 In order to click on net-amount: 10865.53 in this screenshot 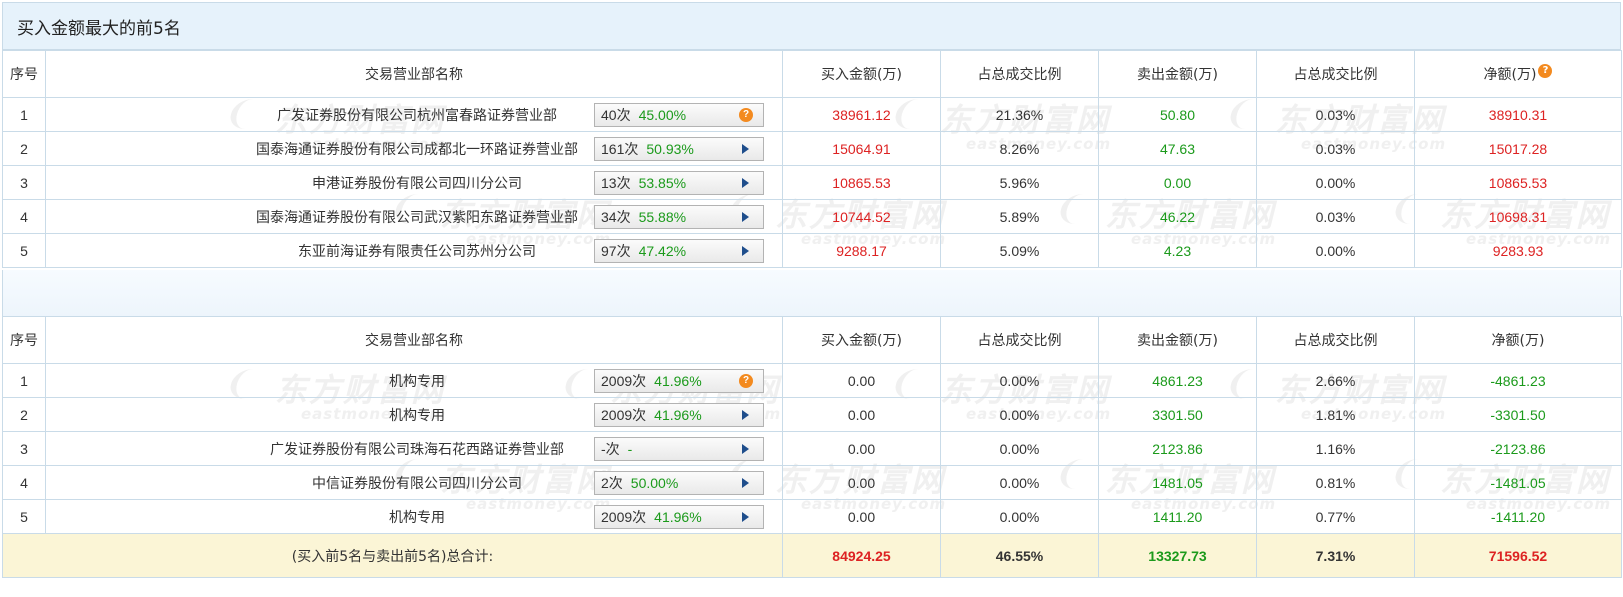, I will do `click(1518, 182)`.